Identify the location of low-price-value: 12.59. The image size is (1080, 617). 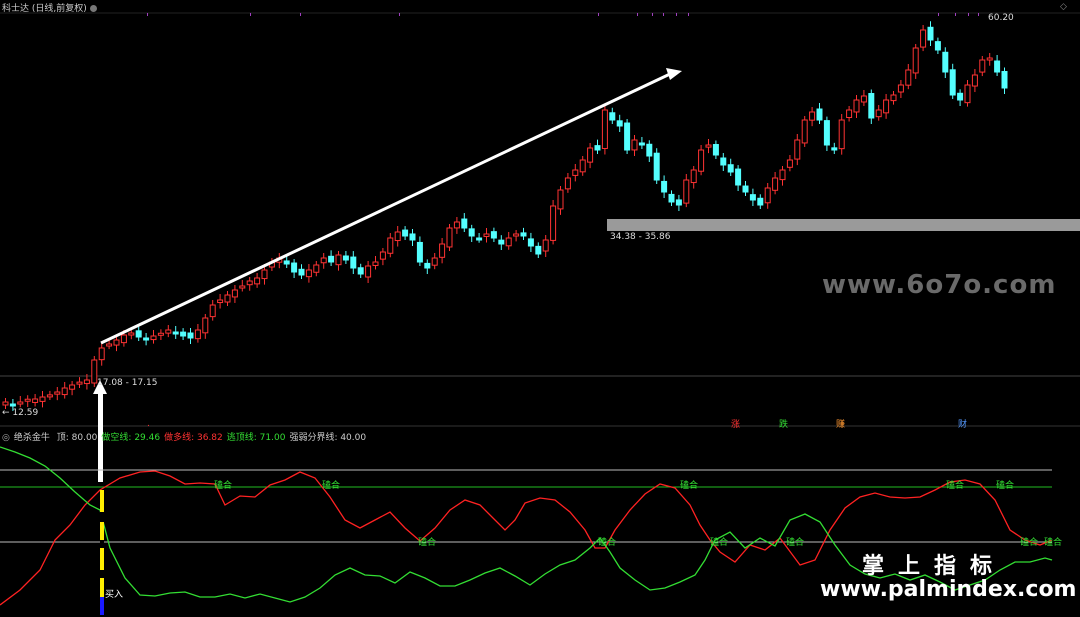
(25, 413).